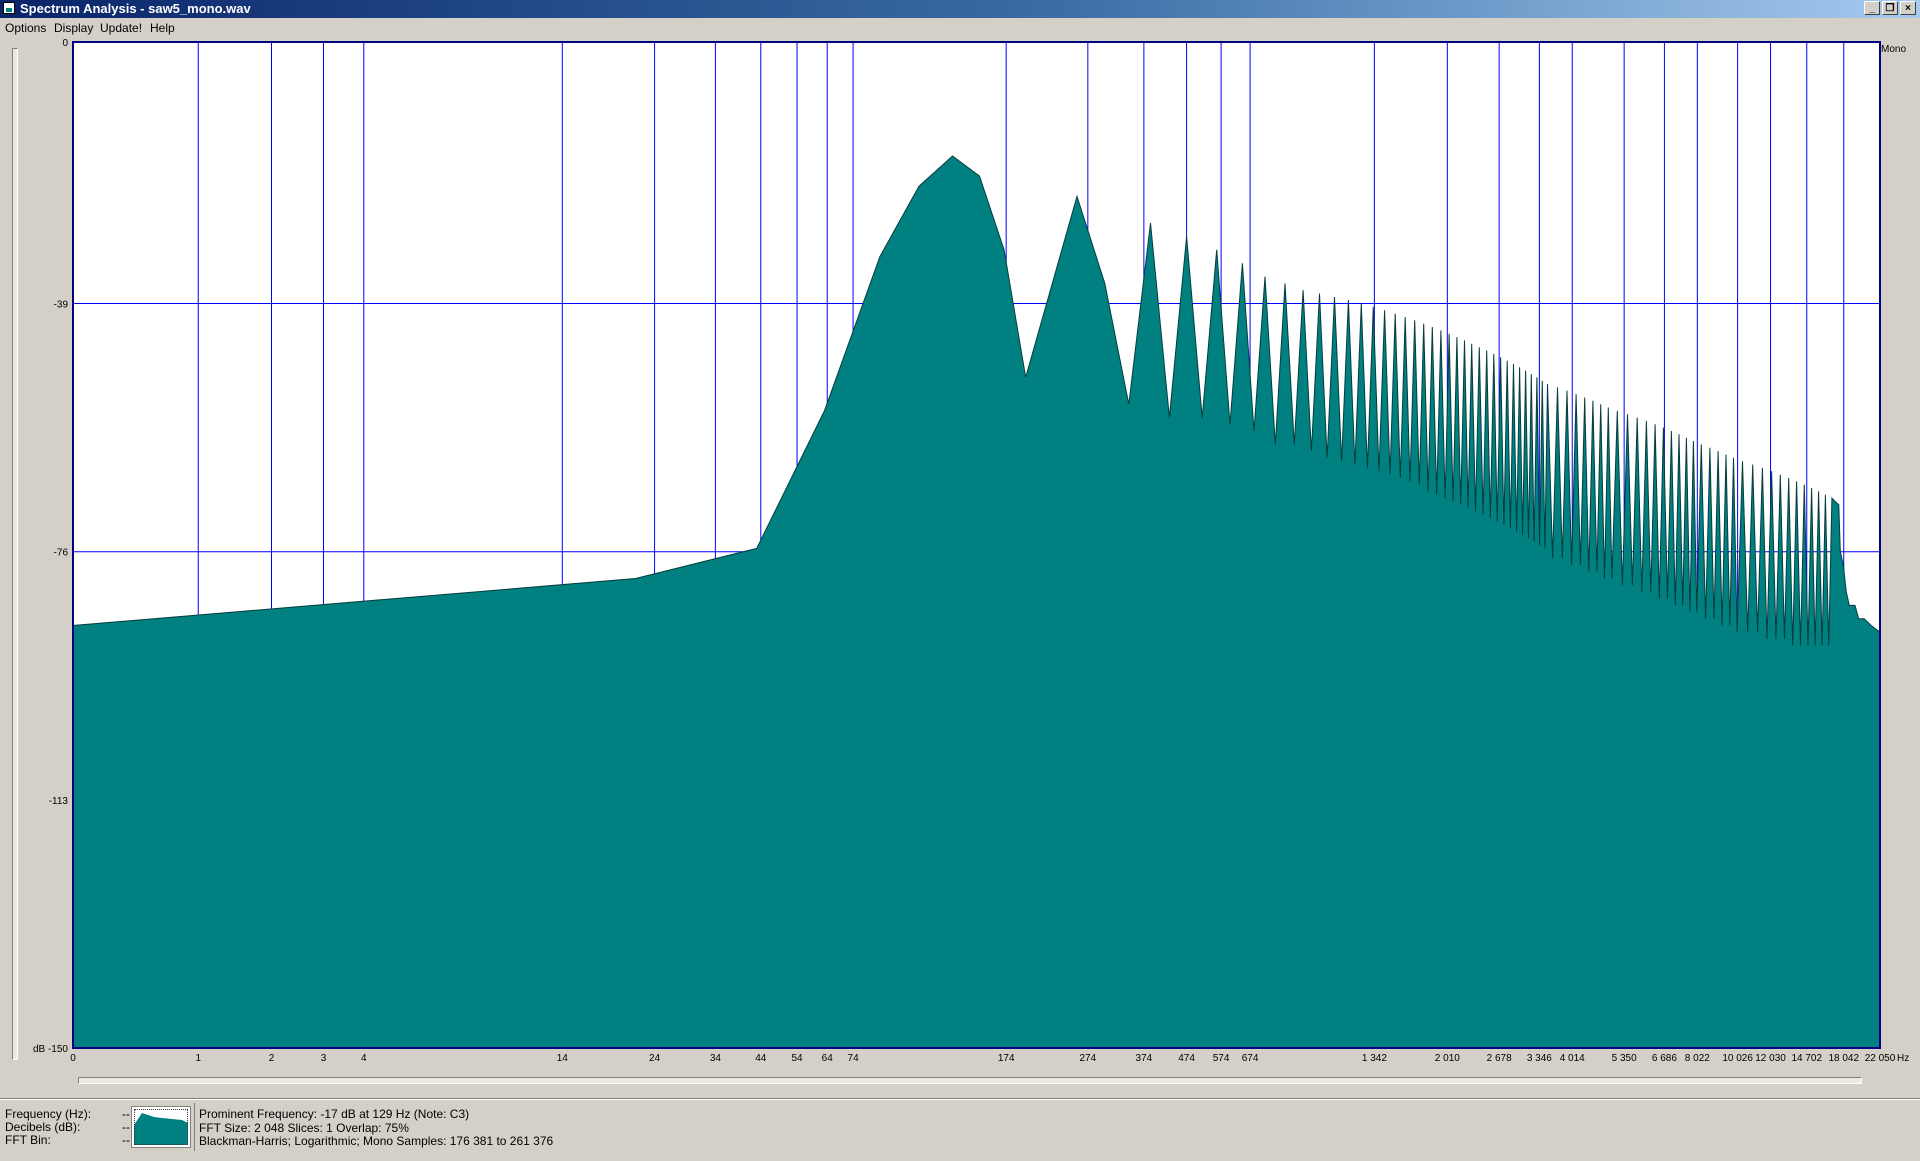 The image size is (1920, 1161). What do you see at coordinates (761, 1058) in the screenshot?
I see `x-tick-label: 44` at bounding box center [761, 1058].